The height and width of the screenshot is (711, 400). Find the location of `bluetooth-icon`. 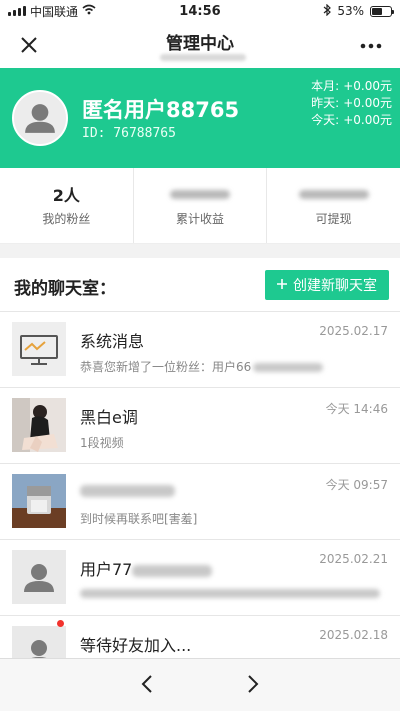

bluetooth-icon is located at coordinates (327, 11).